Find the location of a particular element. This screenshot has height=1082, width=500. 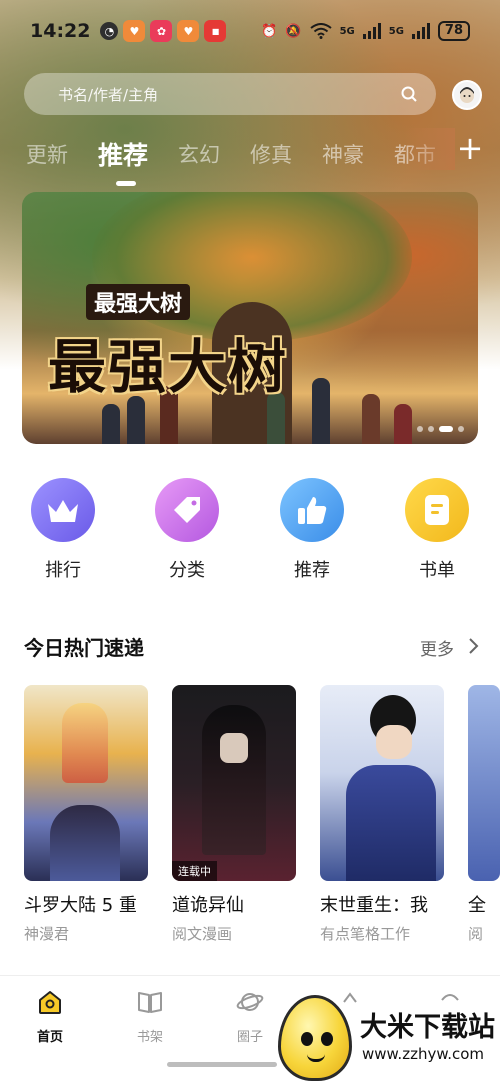

nav-label: 圈子 is located at coordinates (249, 1037).